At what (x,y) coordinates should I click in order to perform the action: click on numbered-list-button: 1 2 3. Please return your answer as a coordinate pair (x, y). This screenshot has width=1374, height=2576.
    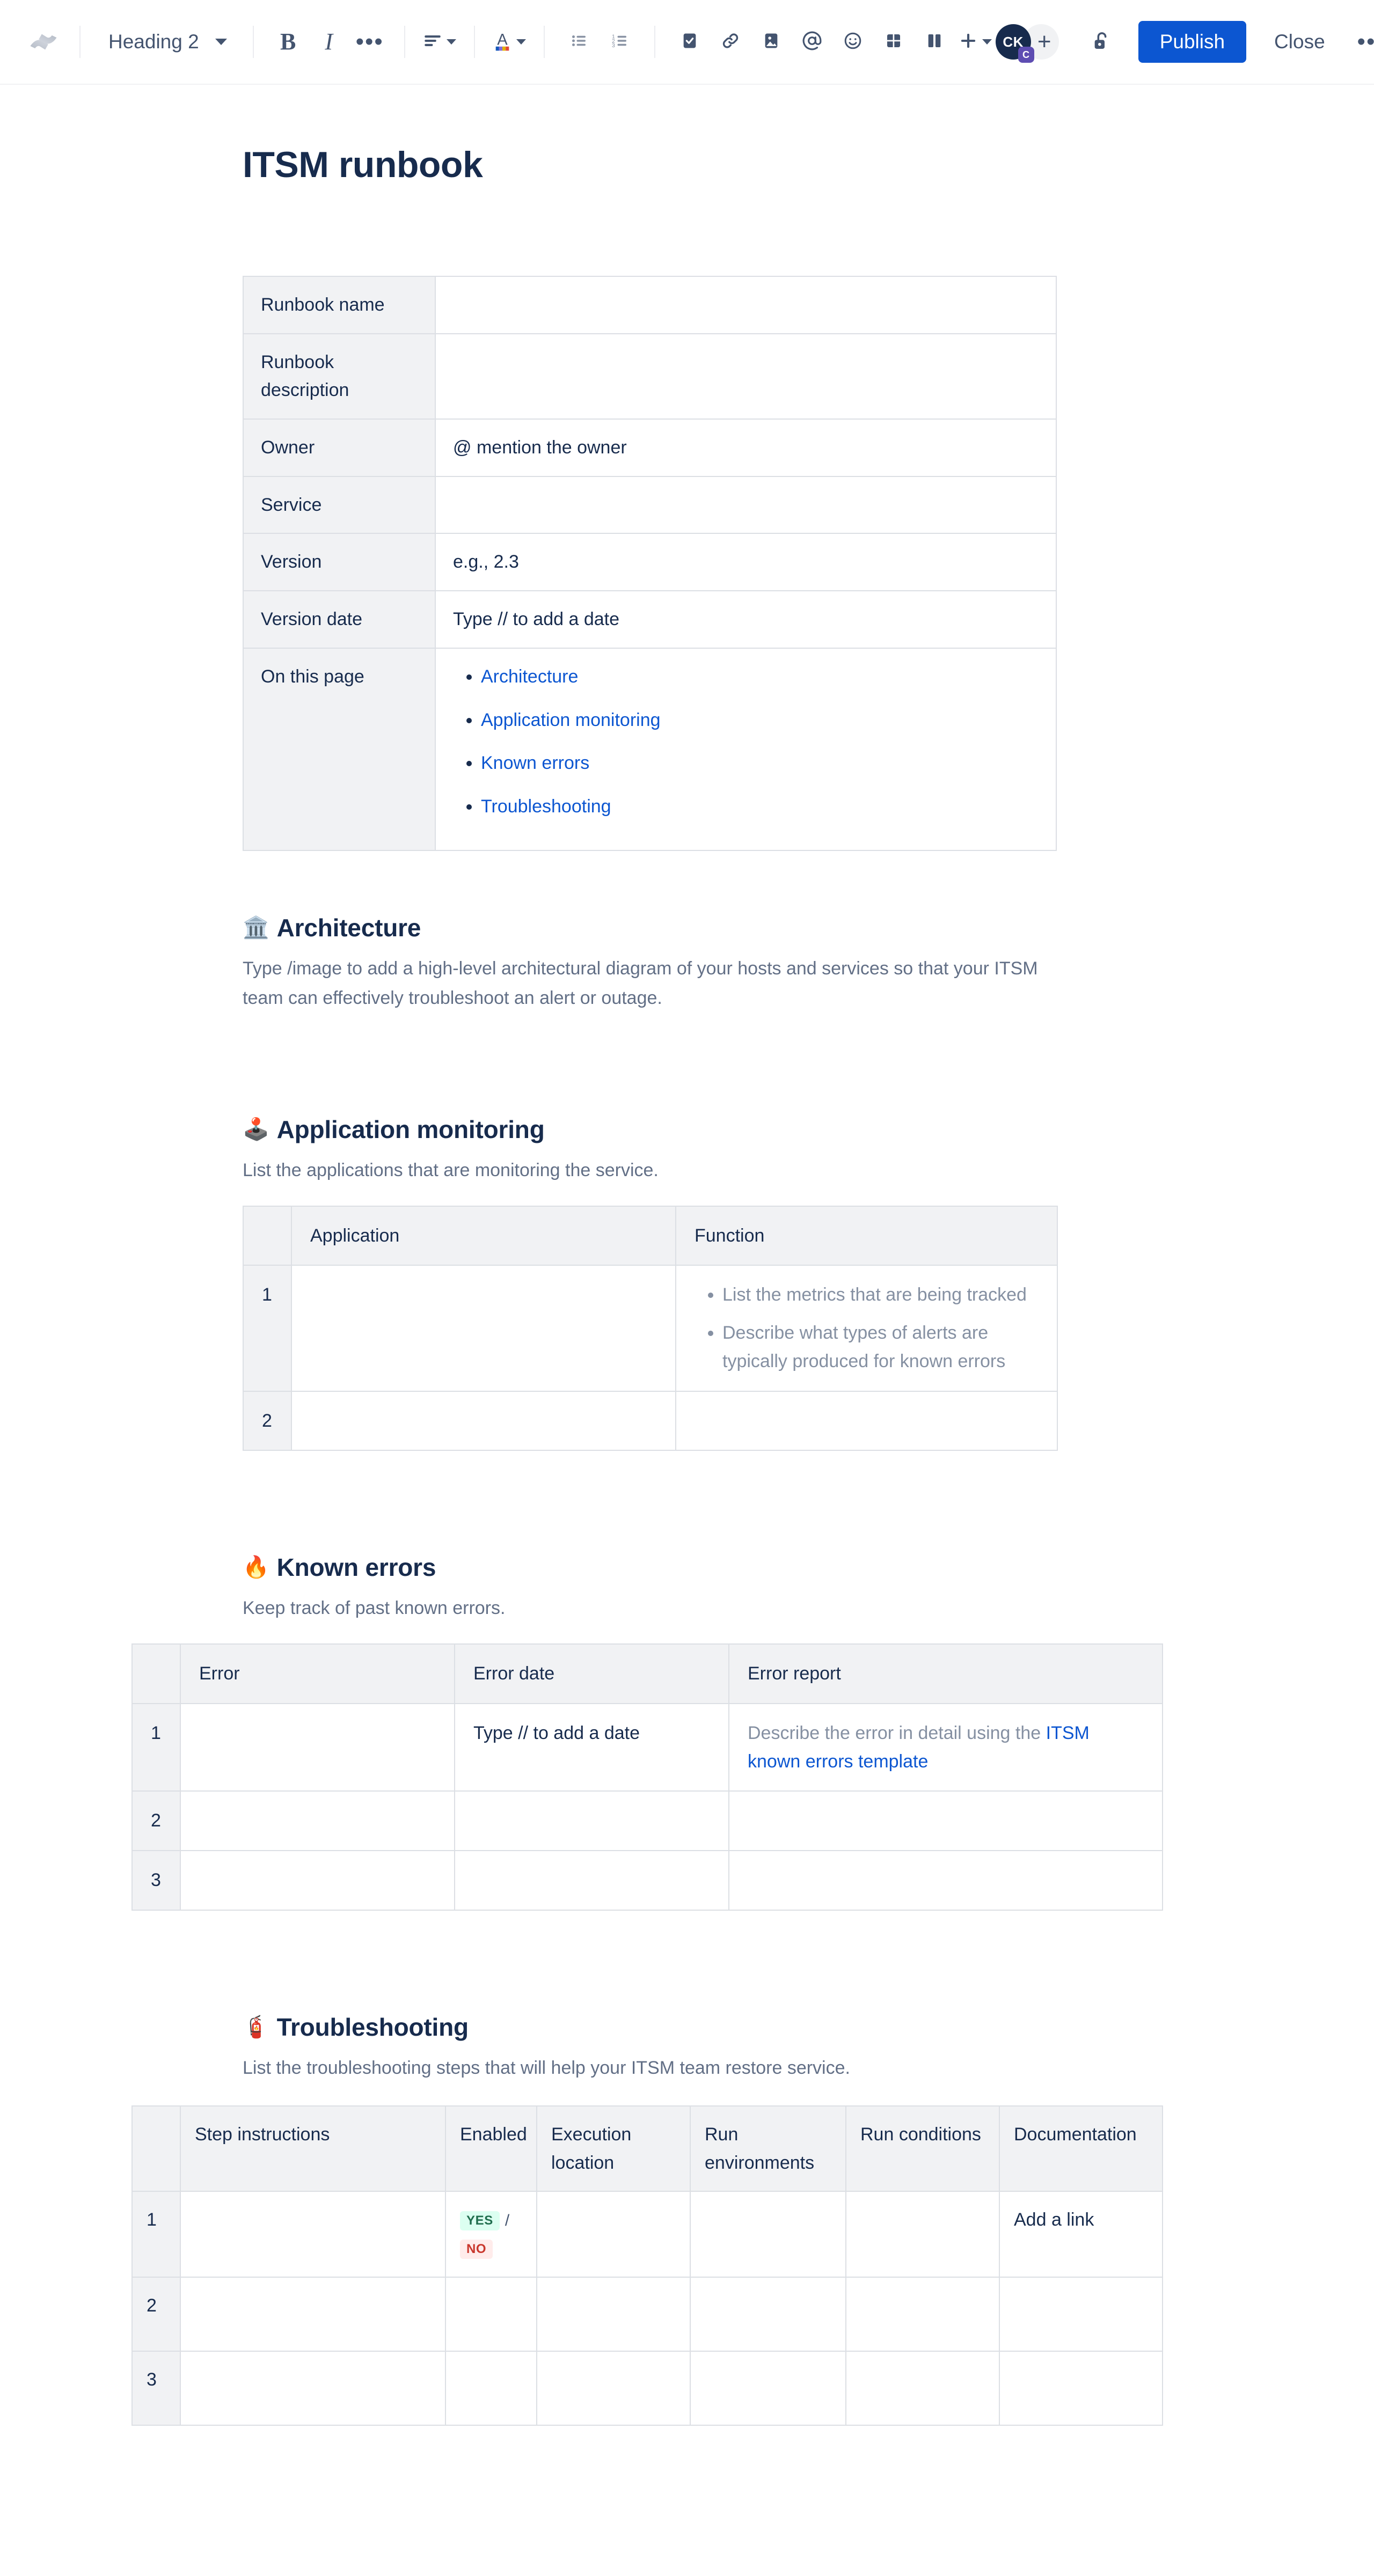
    Looking at the image, I should click on (620, 41).